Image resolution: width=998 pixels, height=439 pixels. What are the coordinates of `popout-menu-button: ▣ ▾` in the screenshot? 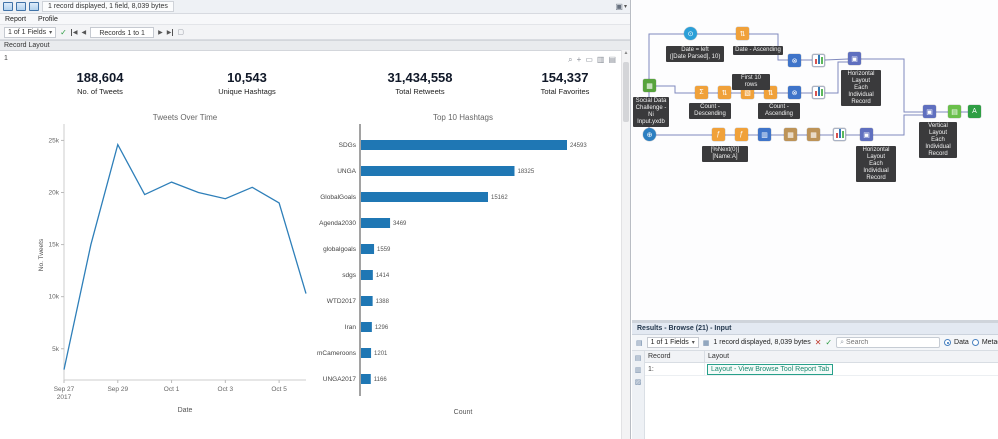 It's located at (621, 6).